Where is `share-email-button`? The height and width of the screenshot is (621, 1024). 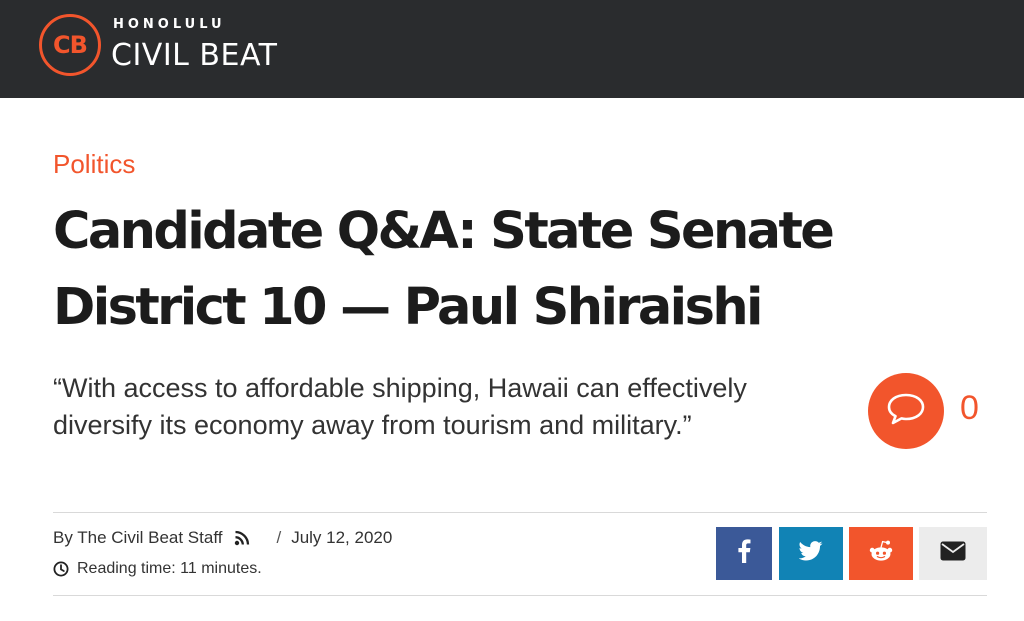
share-email-button is located at coordinates (953, 553).